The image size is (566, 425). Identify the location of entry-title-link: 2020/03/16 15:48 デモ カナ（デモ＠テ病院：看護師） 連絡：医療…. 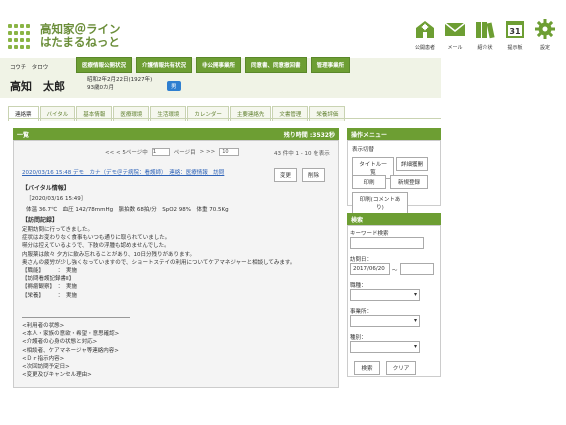
(123, 172).